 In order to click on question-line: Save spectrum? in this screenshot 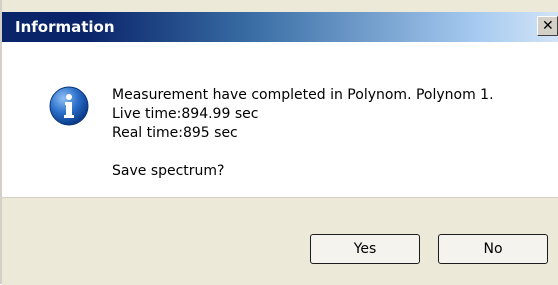, I will do `click(168, 171)`.